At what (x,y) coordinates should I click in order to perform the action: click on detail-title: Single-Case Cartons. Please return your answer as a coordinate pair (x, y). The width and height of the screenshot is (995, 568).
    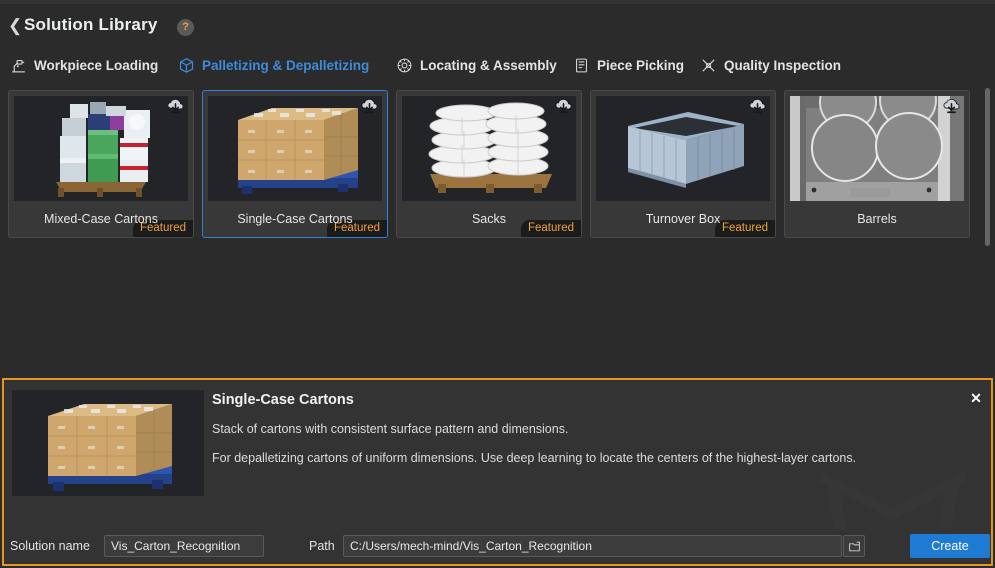
    Looking at the image, I should click on (283, 400).